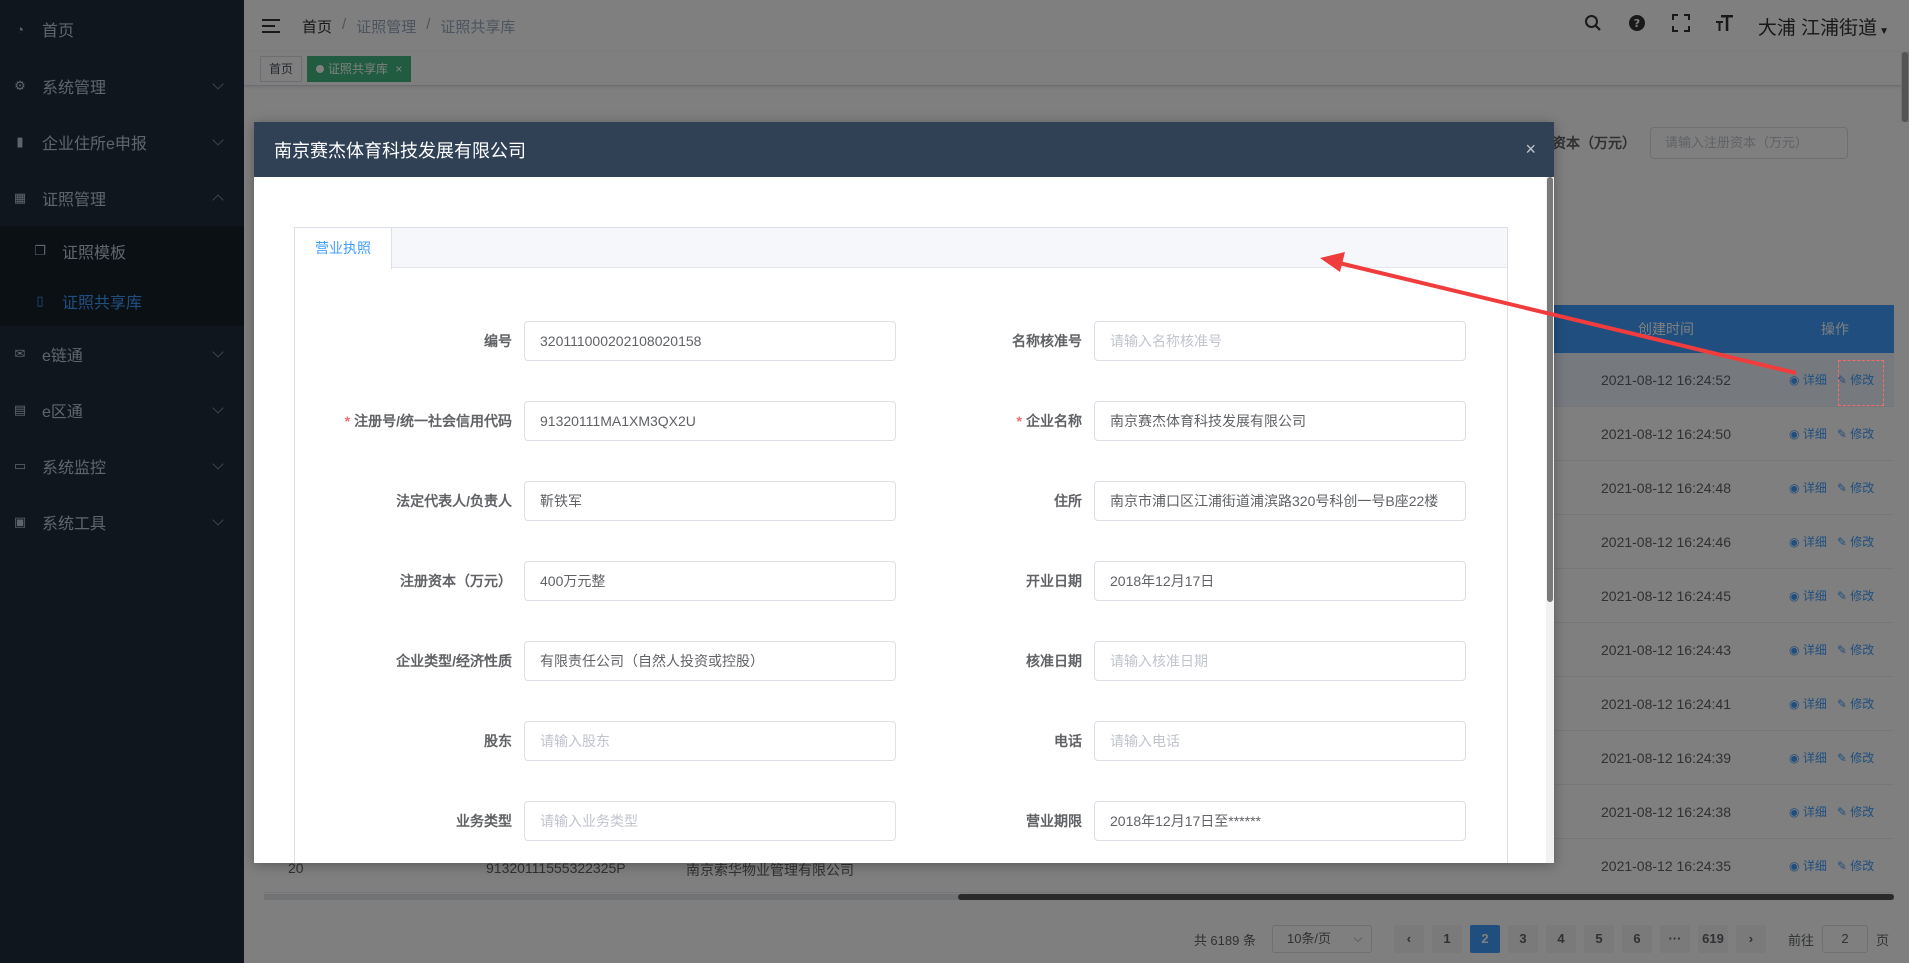  Describe the element at coordinates (710, 821) in the screenshot. I see `form-input: 请输入业务类型` at that location.